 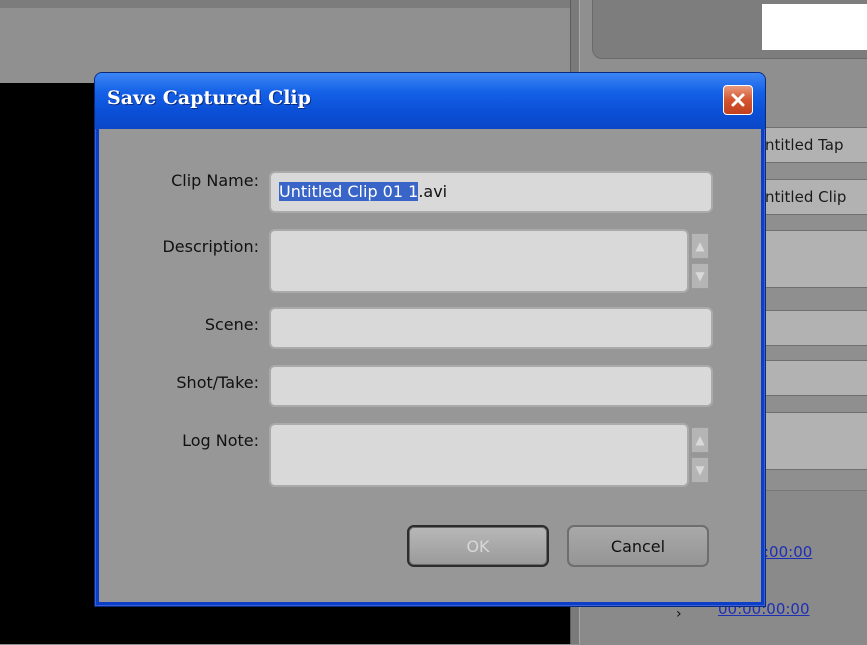 I want to click on shot-take-input, so click(x=491, y=386).